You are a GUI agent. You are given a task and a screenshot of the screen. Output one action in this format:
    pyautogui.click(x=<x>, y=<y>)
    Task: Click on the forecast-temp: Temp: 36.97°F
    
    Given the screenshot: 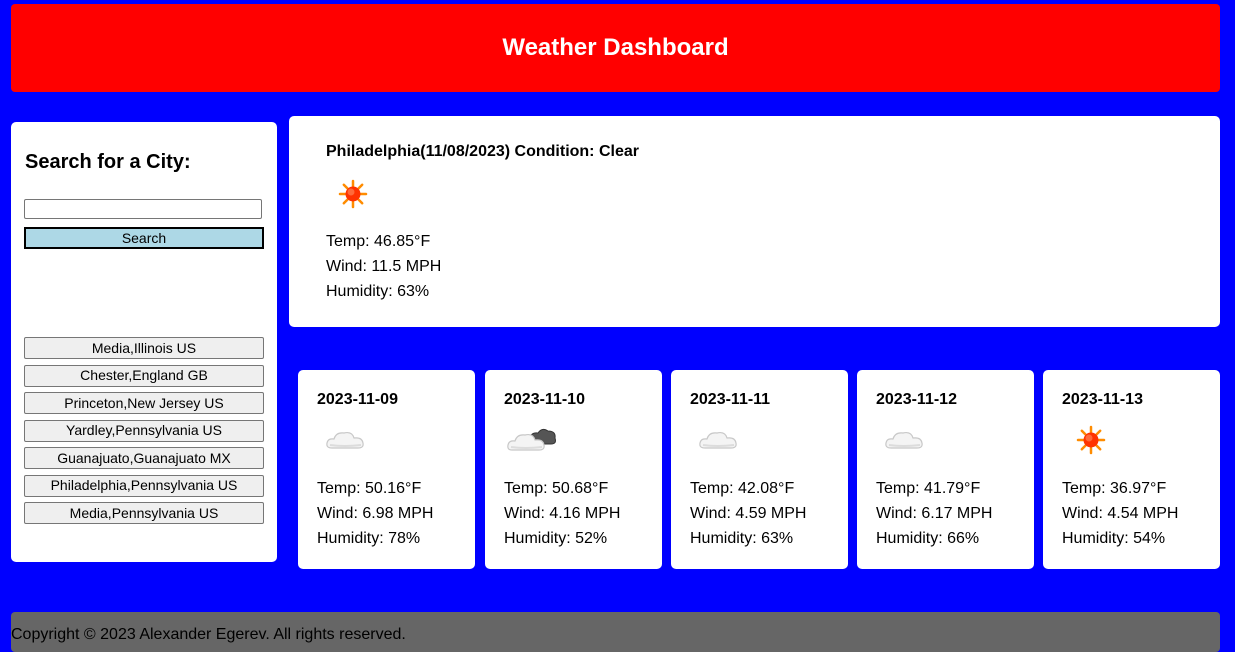 What is the action you would take?
    pyautogui.click(x=1114, y=488)
    